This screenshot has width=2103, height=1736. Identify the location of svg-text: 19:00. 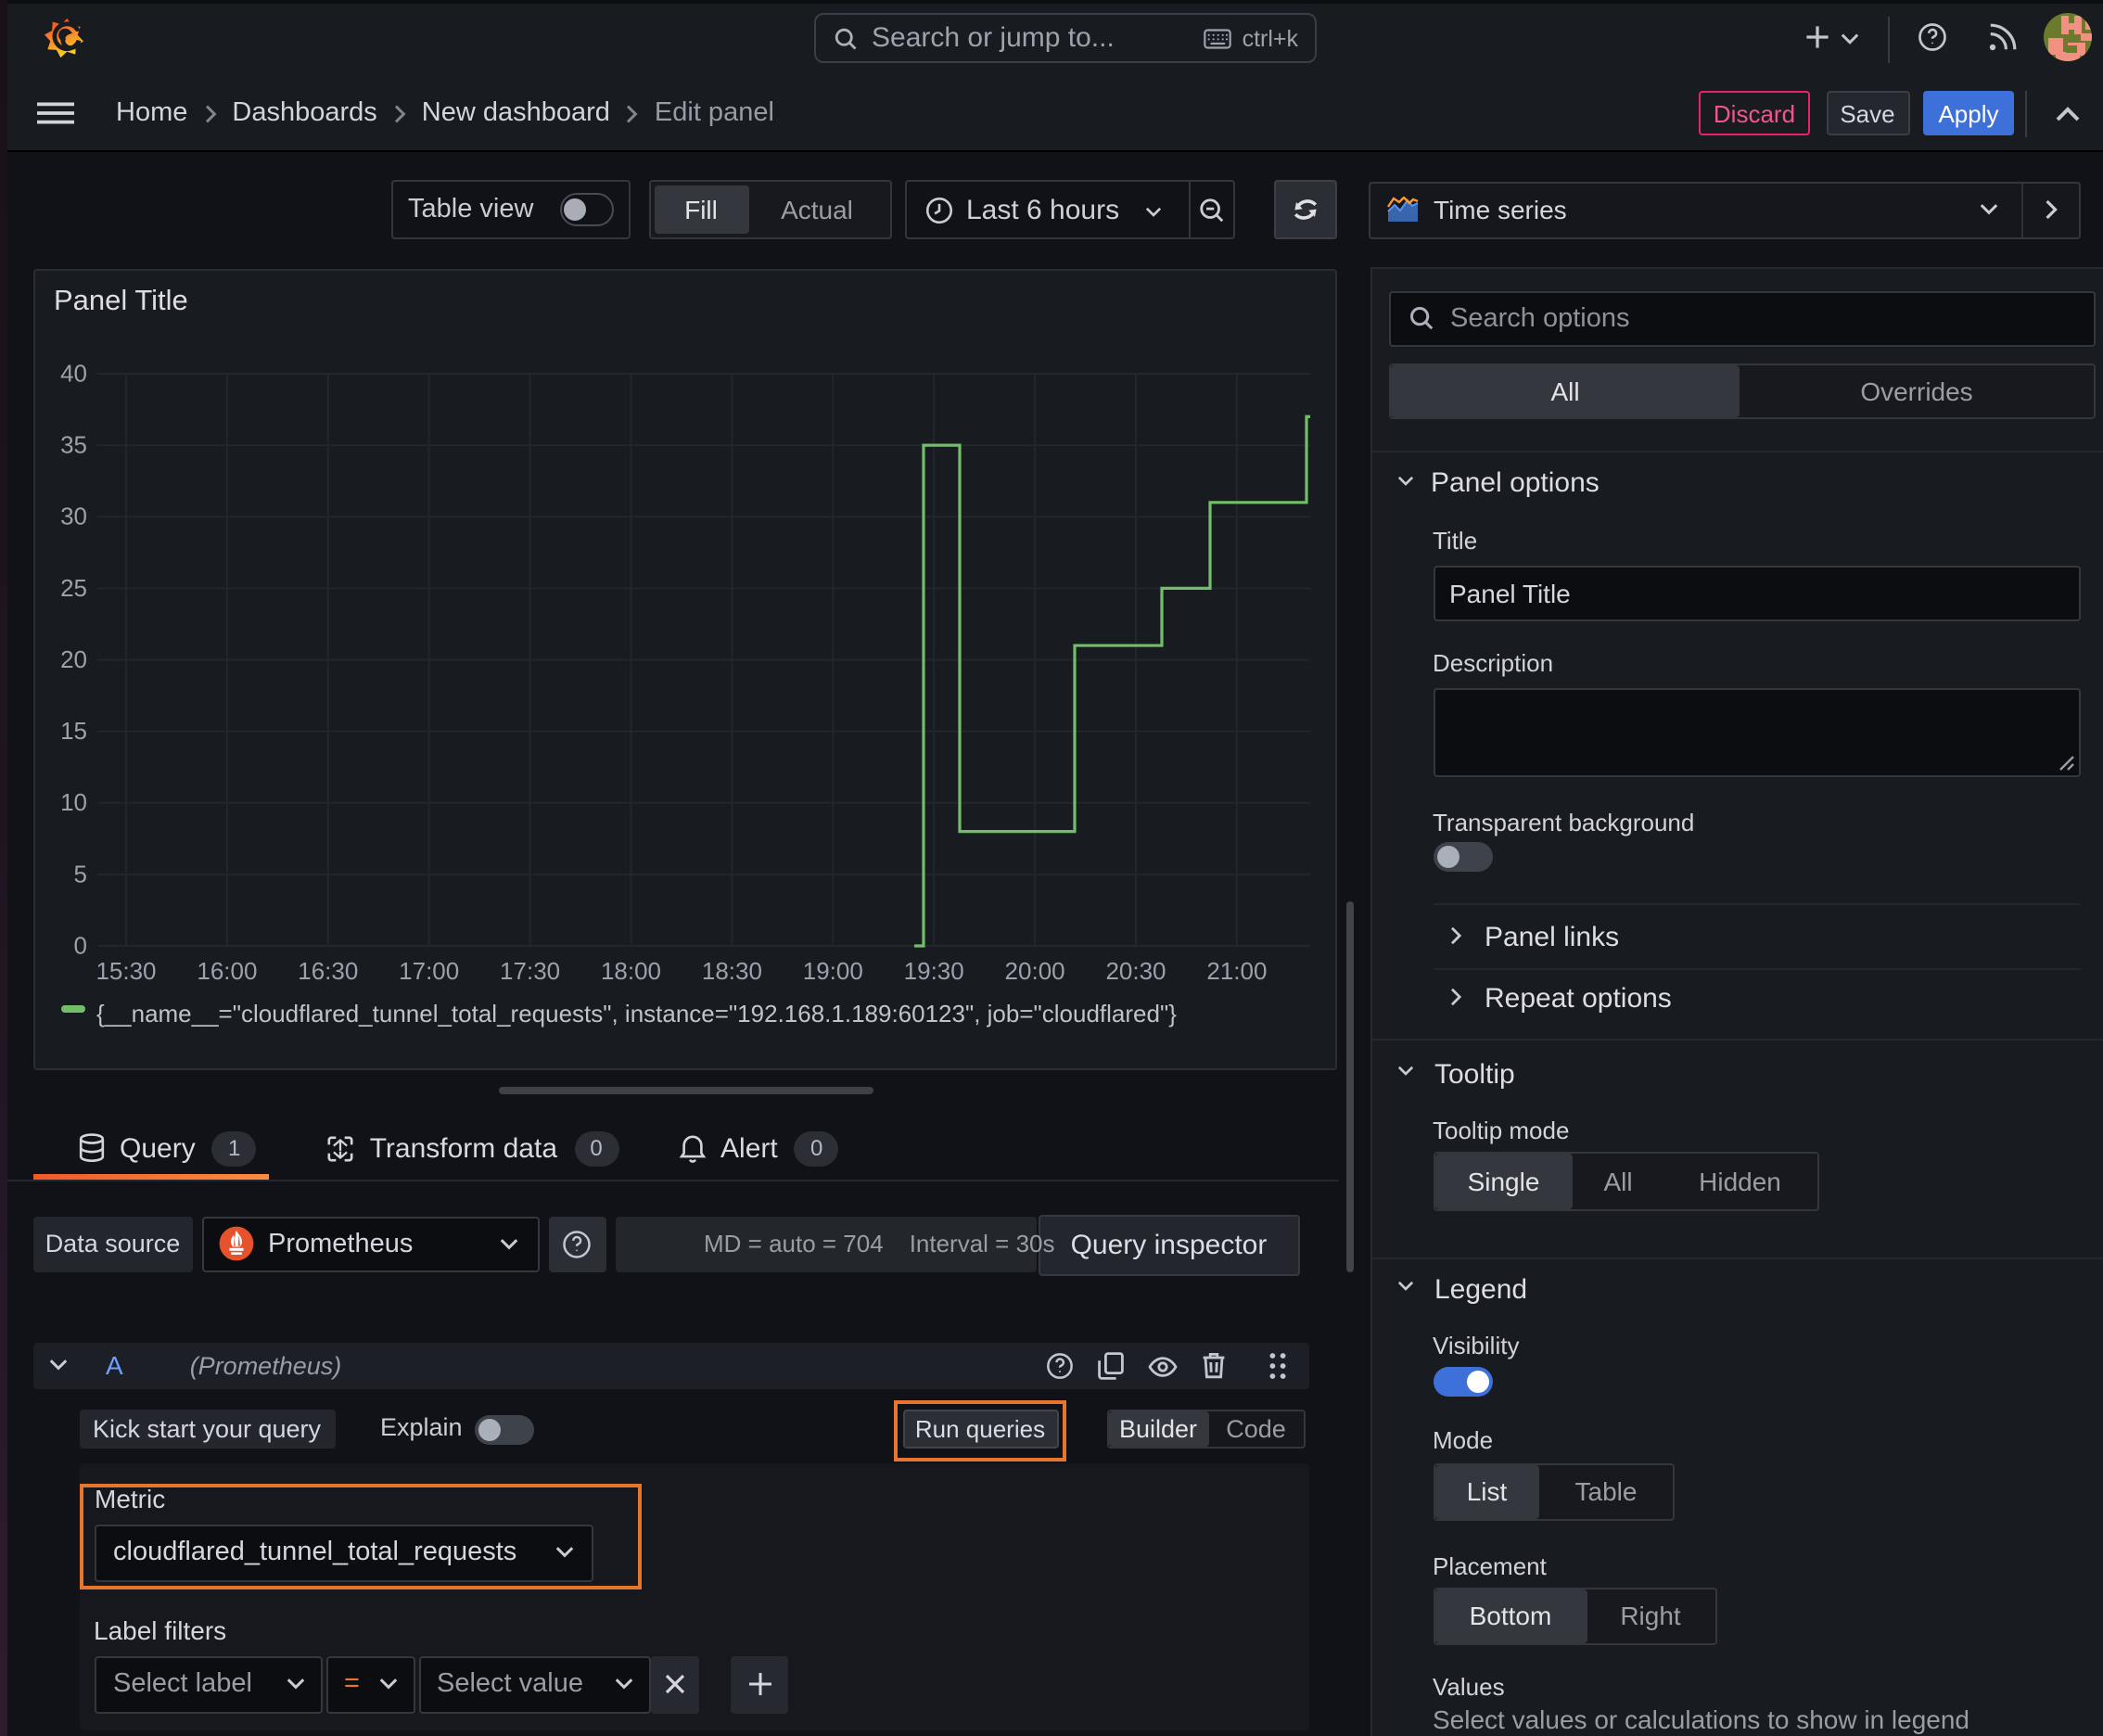
(833, 971).